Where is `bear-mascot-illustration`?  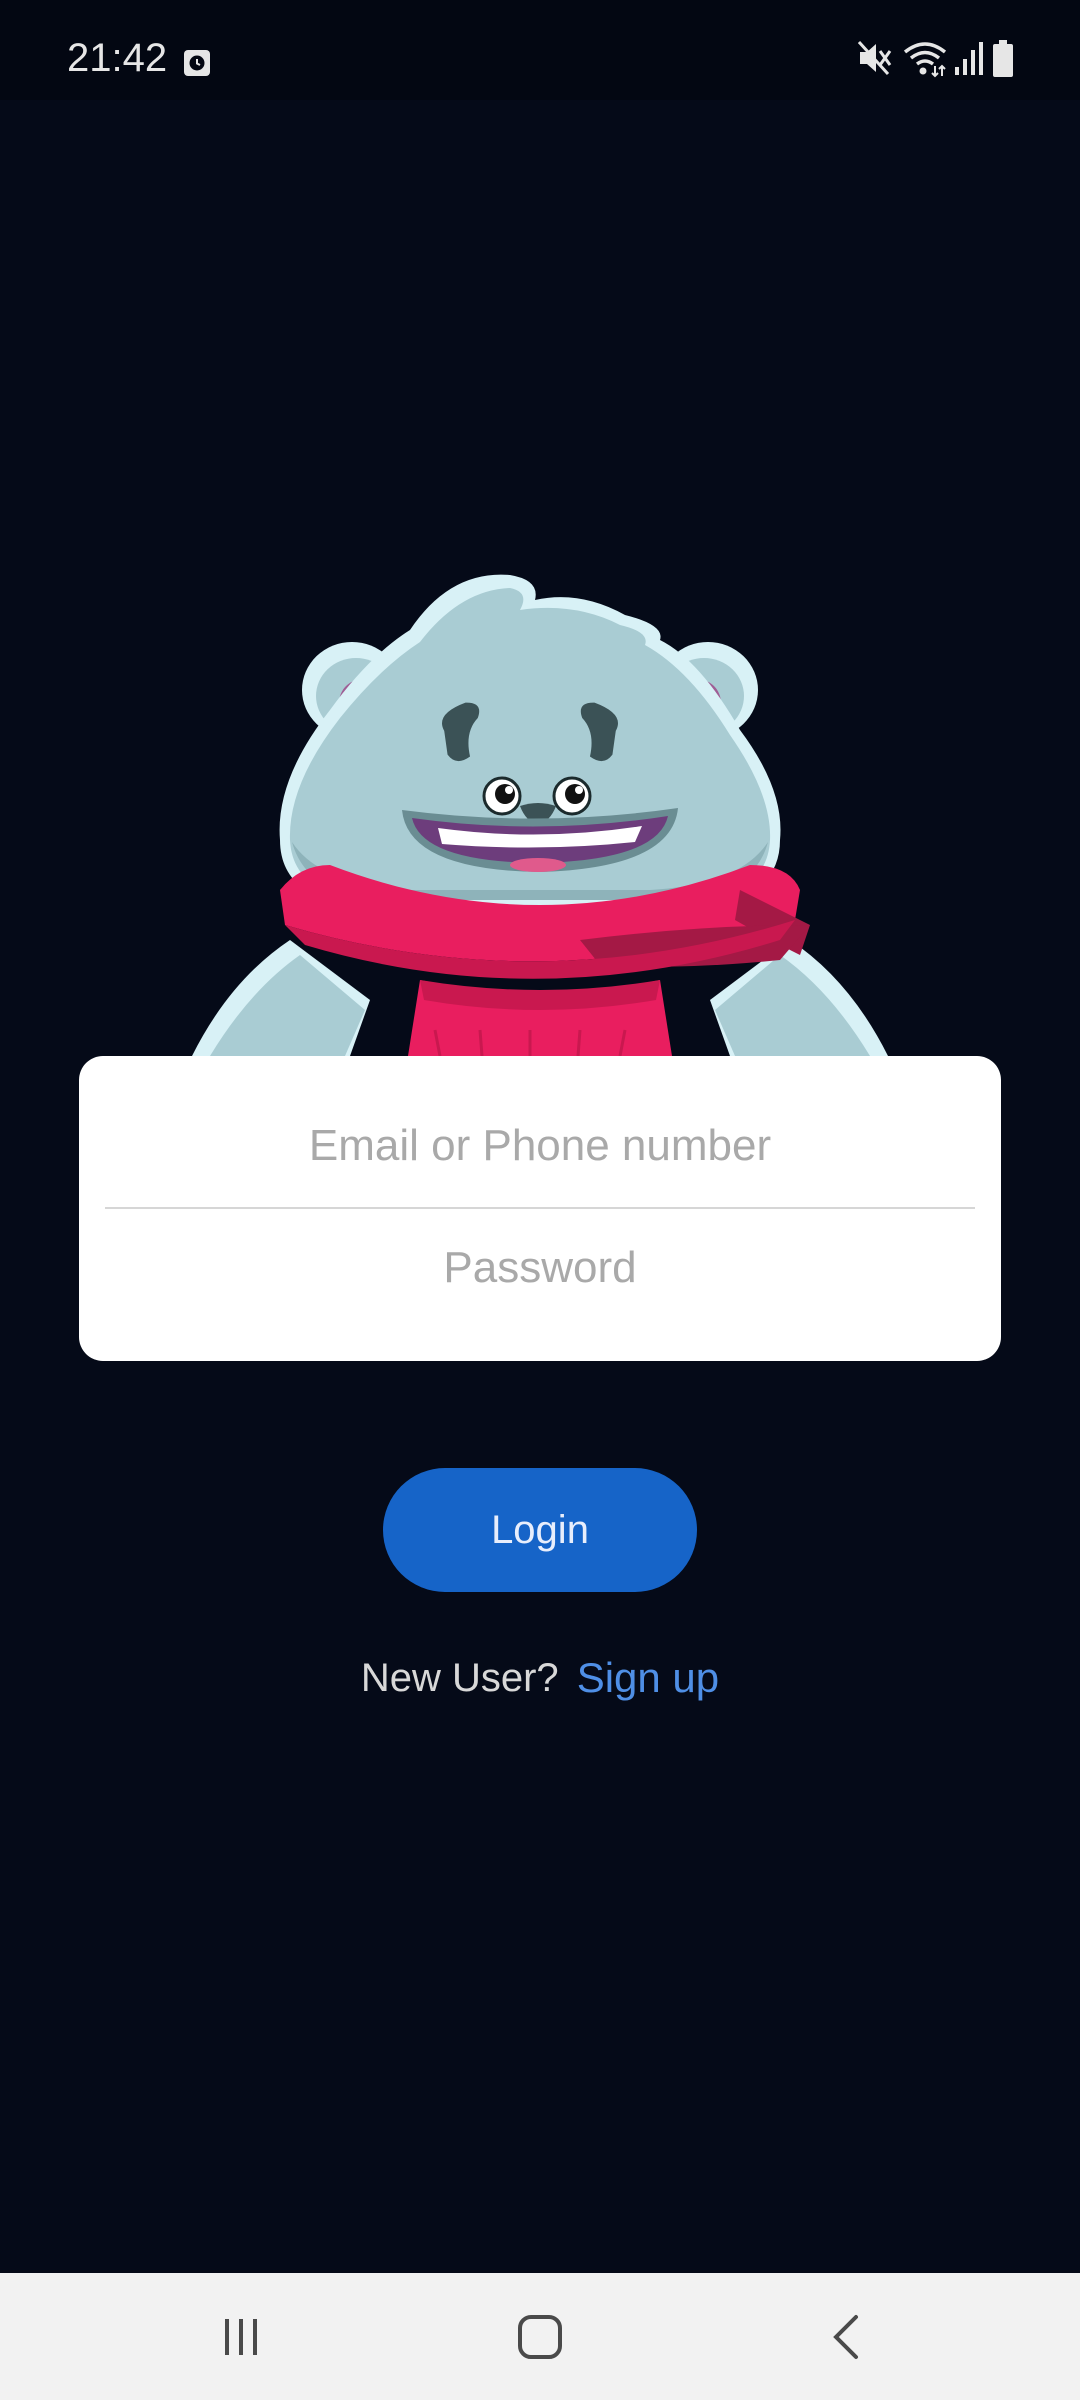
bear-mascot-illustration is located at coordinates (540, 815).